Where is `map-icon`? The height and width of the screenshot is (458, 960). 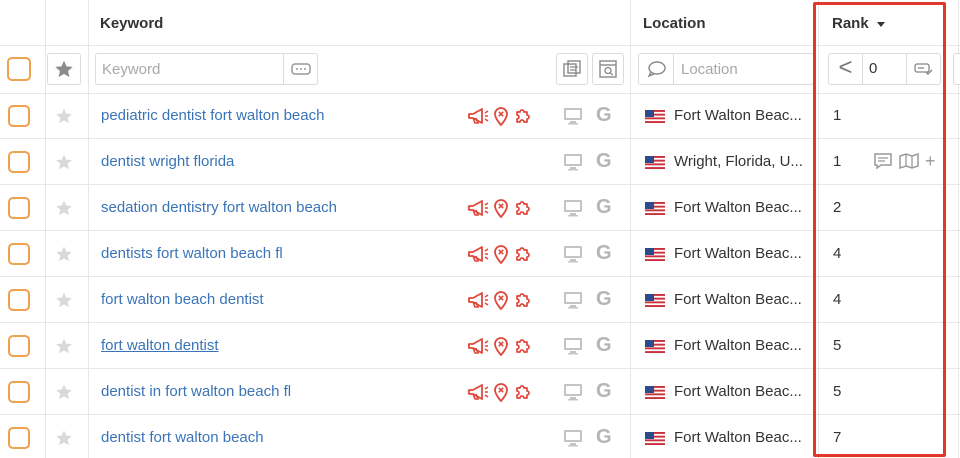
map-icon is located at coordinates (909, 161).